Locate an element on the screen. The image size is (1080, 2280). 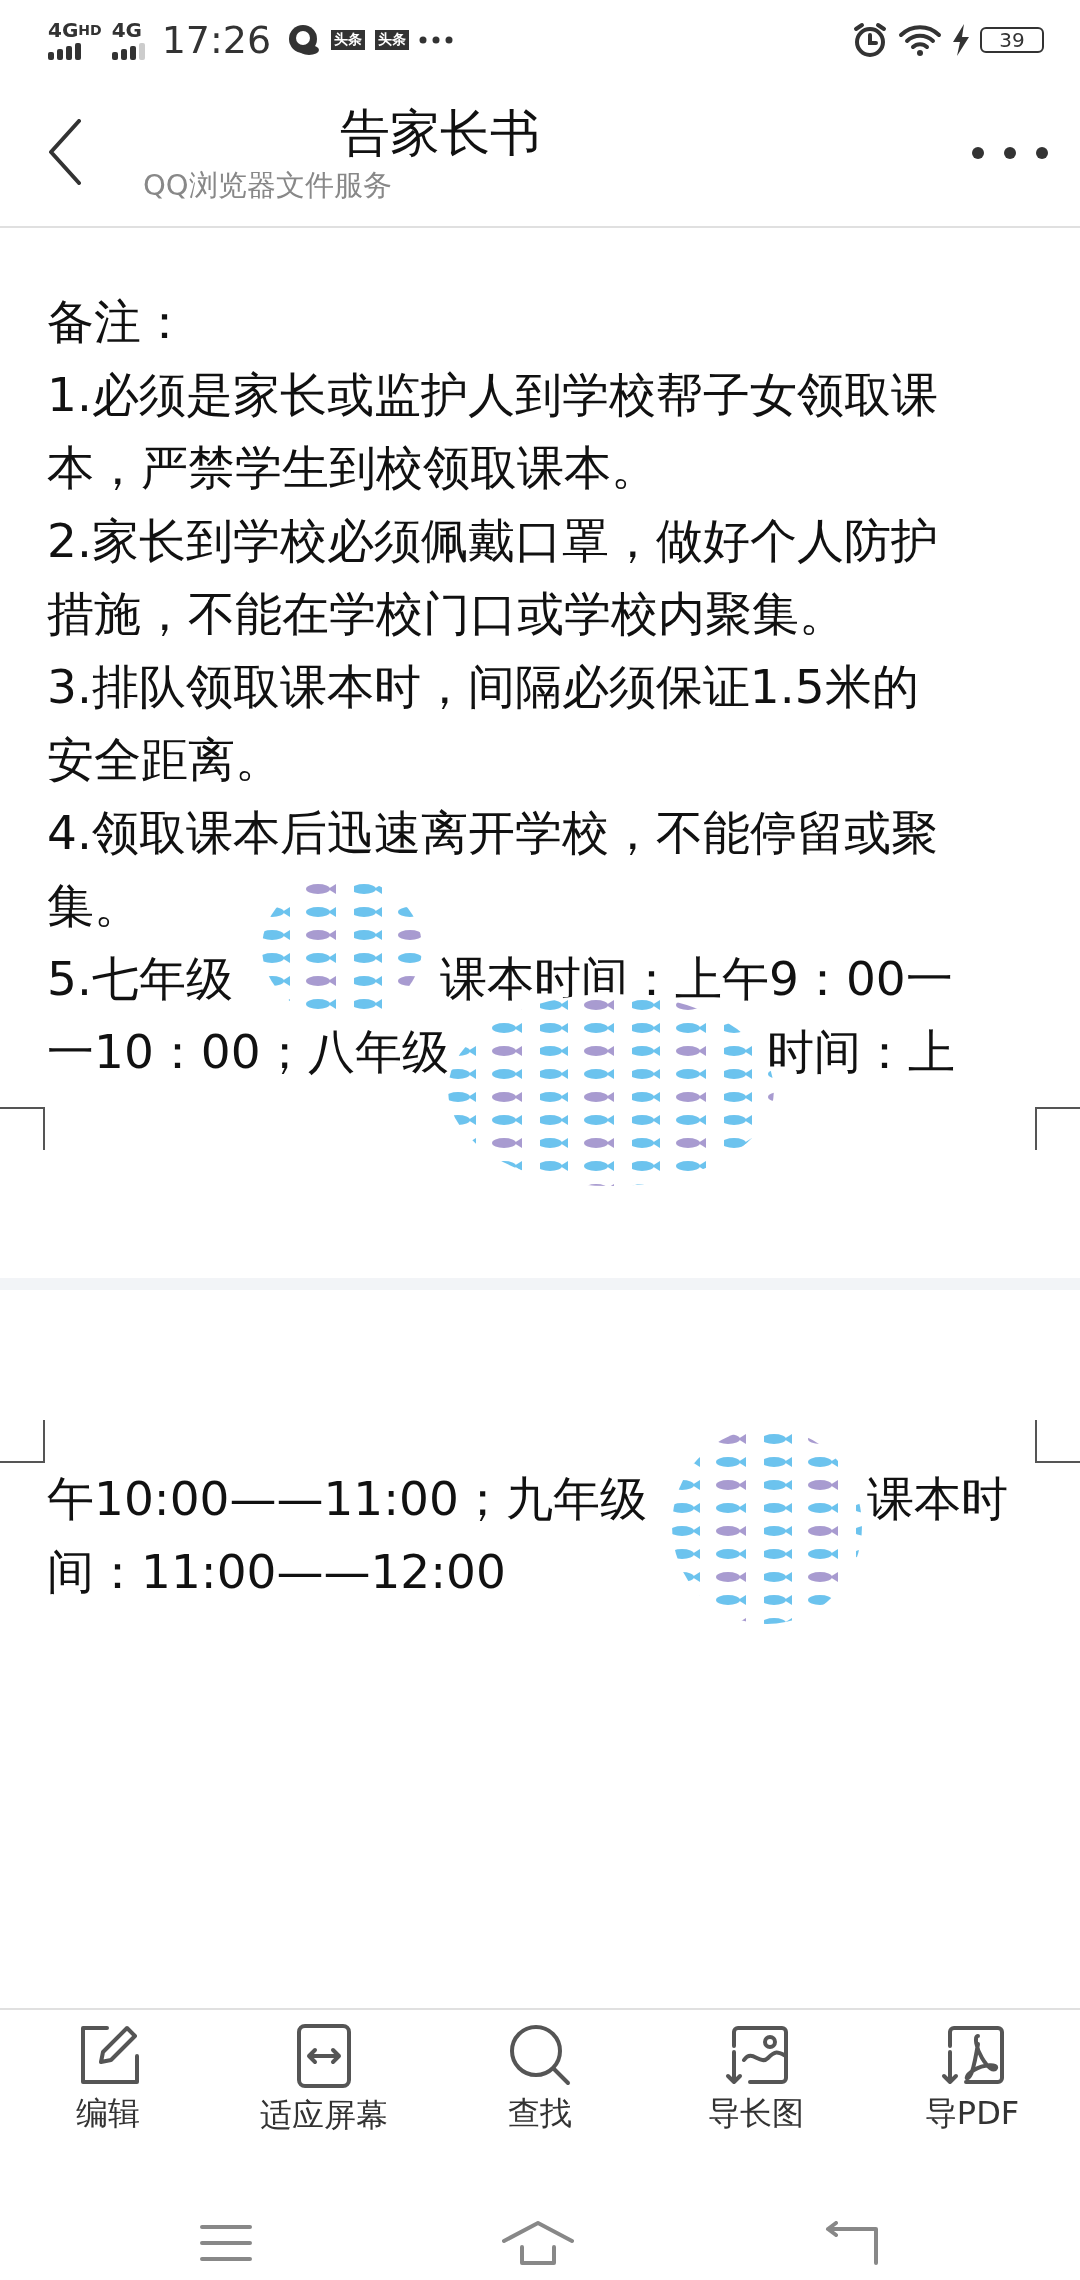
pdf-download-icon is located at coordinates (972, 2055).